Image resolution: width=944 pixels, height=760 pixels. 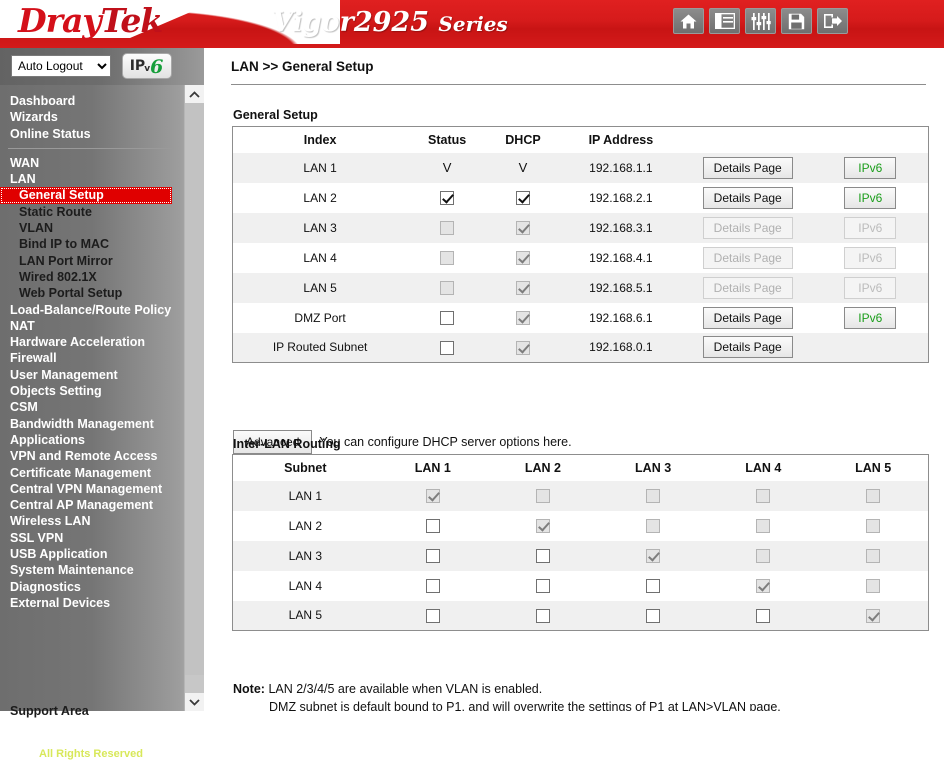 What do you see at coordinates (543, 467) in the screenshot?
I see `column-header: LAN 2` at bounding box center [543, 467].